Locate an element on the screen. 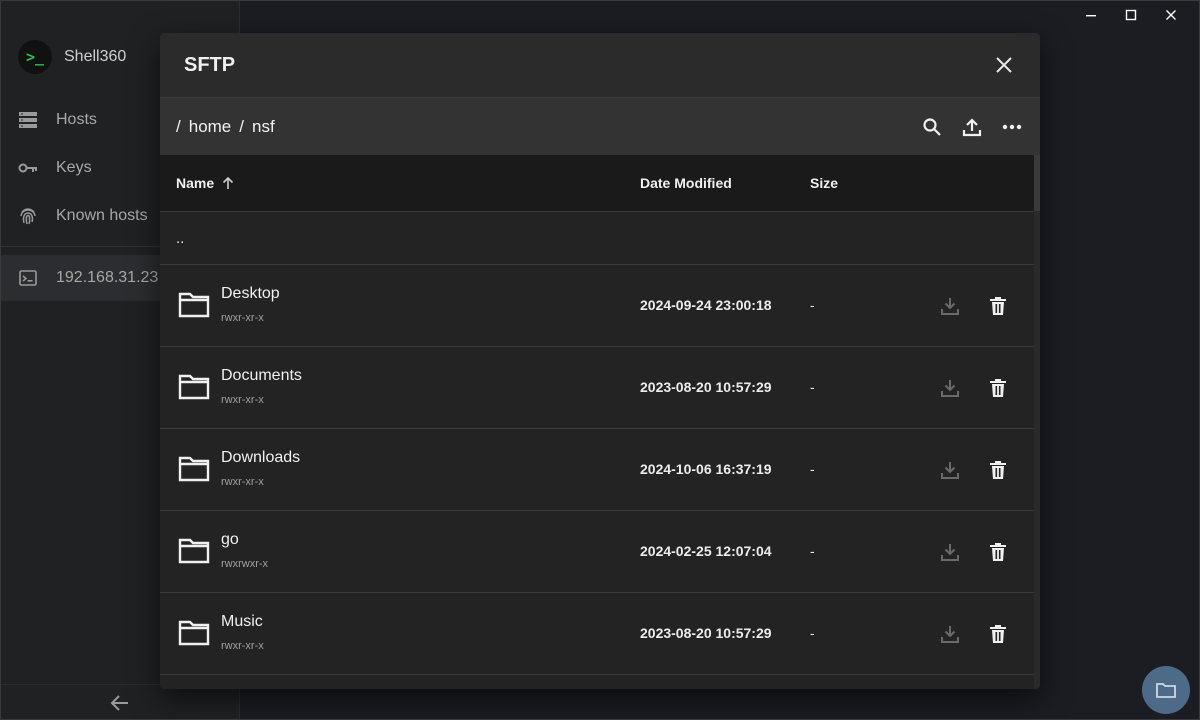 The height and width of the screenshot is (720, 1200). sidebar-item-label: Hosts is located at coordinates (76, 119).